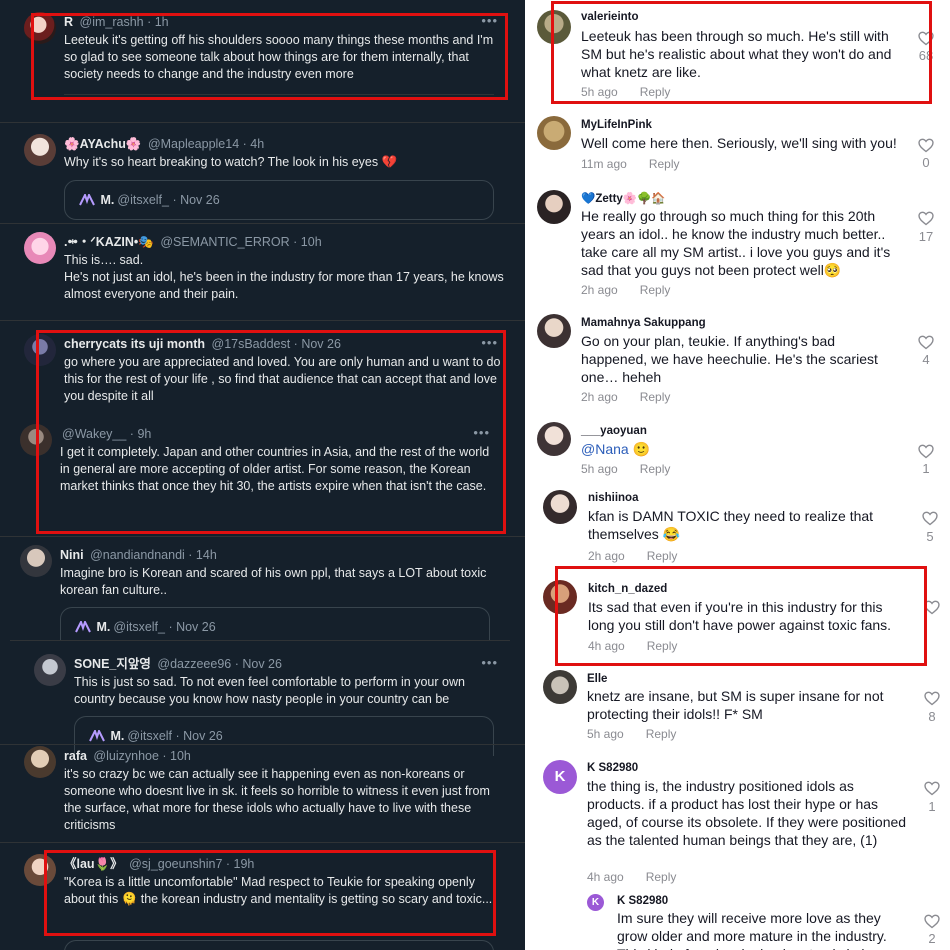 The width and height of the screenshot is (950, 950). Describe the element at coordinates (605, 449) in the screenshot. I see `comment-mention: @Nana` at that location.